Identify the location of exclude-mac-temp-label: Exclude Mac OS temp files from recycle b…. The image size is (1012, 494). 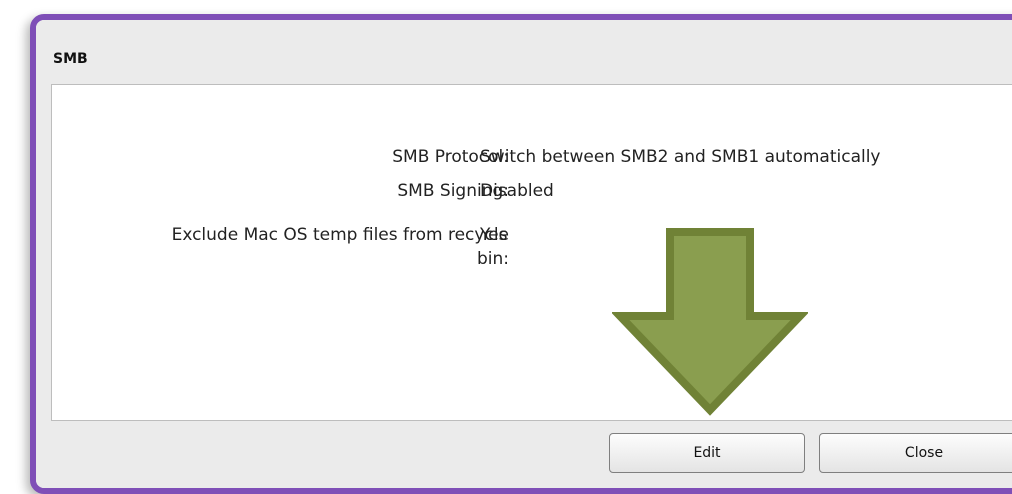
(340, 247).